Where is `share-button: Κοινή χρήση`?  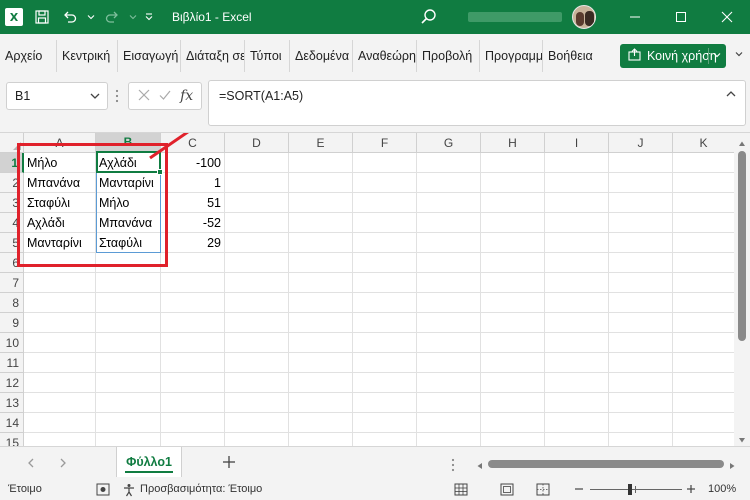 share-button: Κοινή χρήση is located at coordinates (673, 56).